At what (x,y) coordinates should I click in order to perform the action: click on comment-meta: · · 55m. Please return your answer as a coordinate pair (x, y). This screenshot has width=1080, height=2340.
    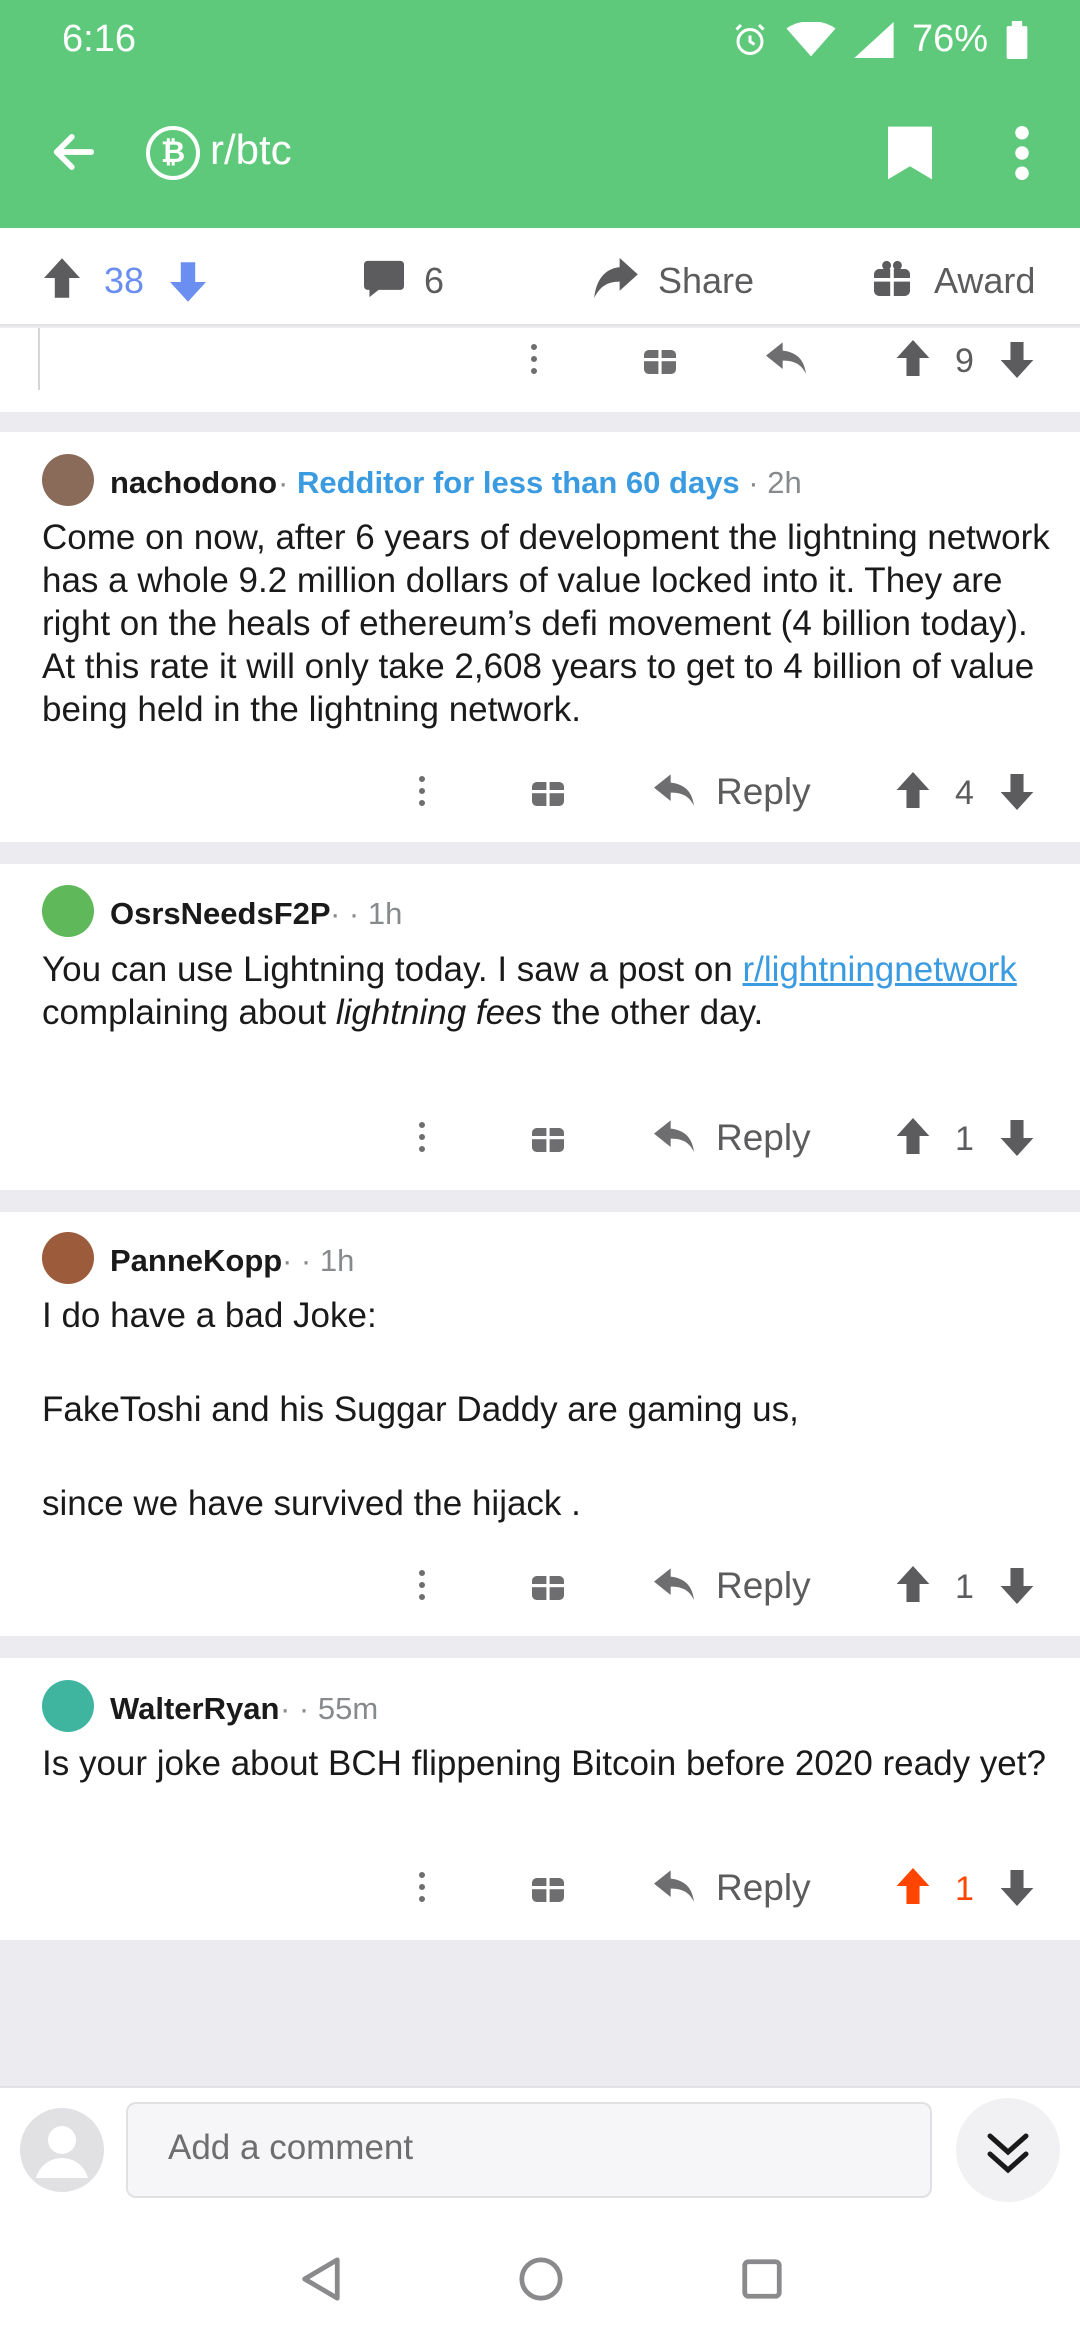
    Looking at the image, I should click on (329, 1708).